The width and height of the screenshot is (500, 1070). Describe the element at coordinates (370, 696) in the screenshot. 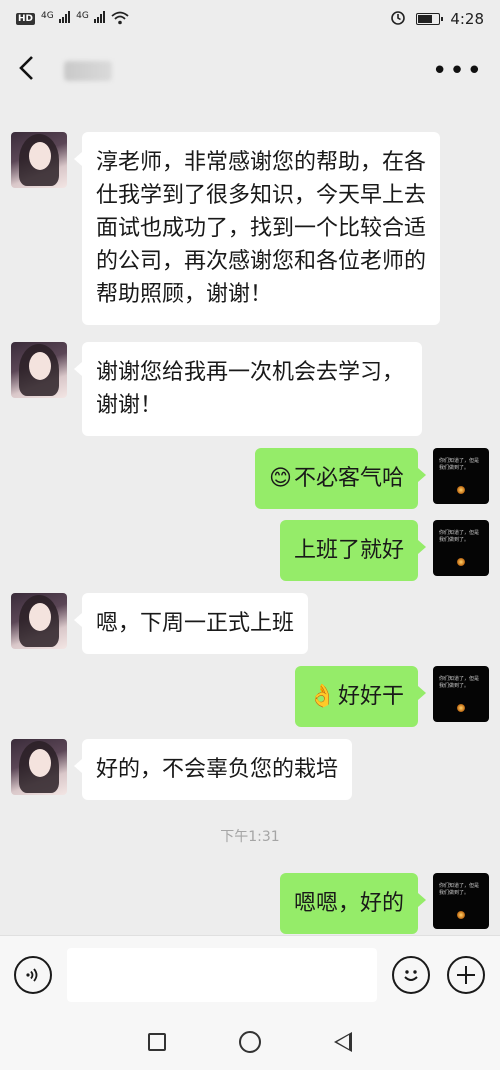

I see `message-text: 好好干` at that location.